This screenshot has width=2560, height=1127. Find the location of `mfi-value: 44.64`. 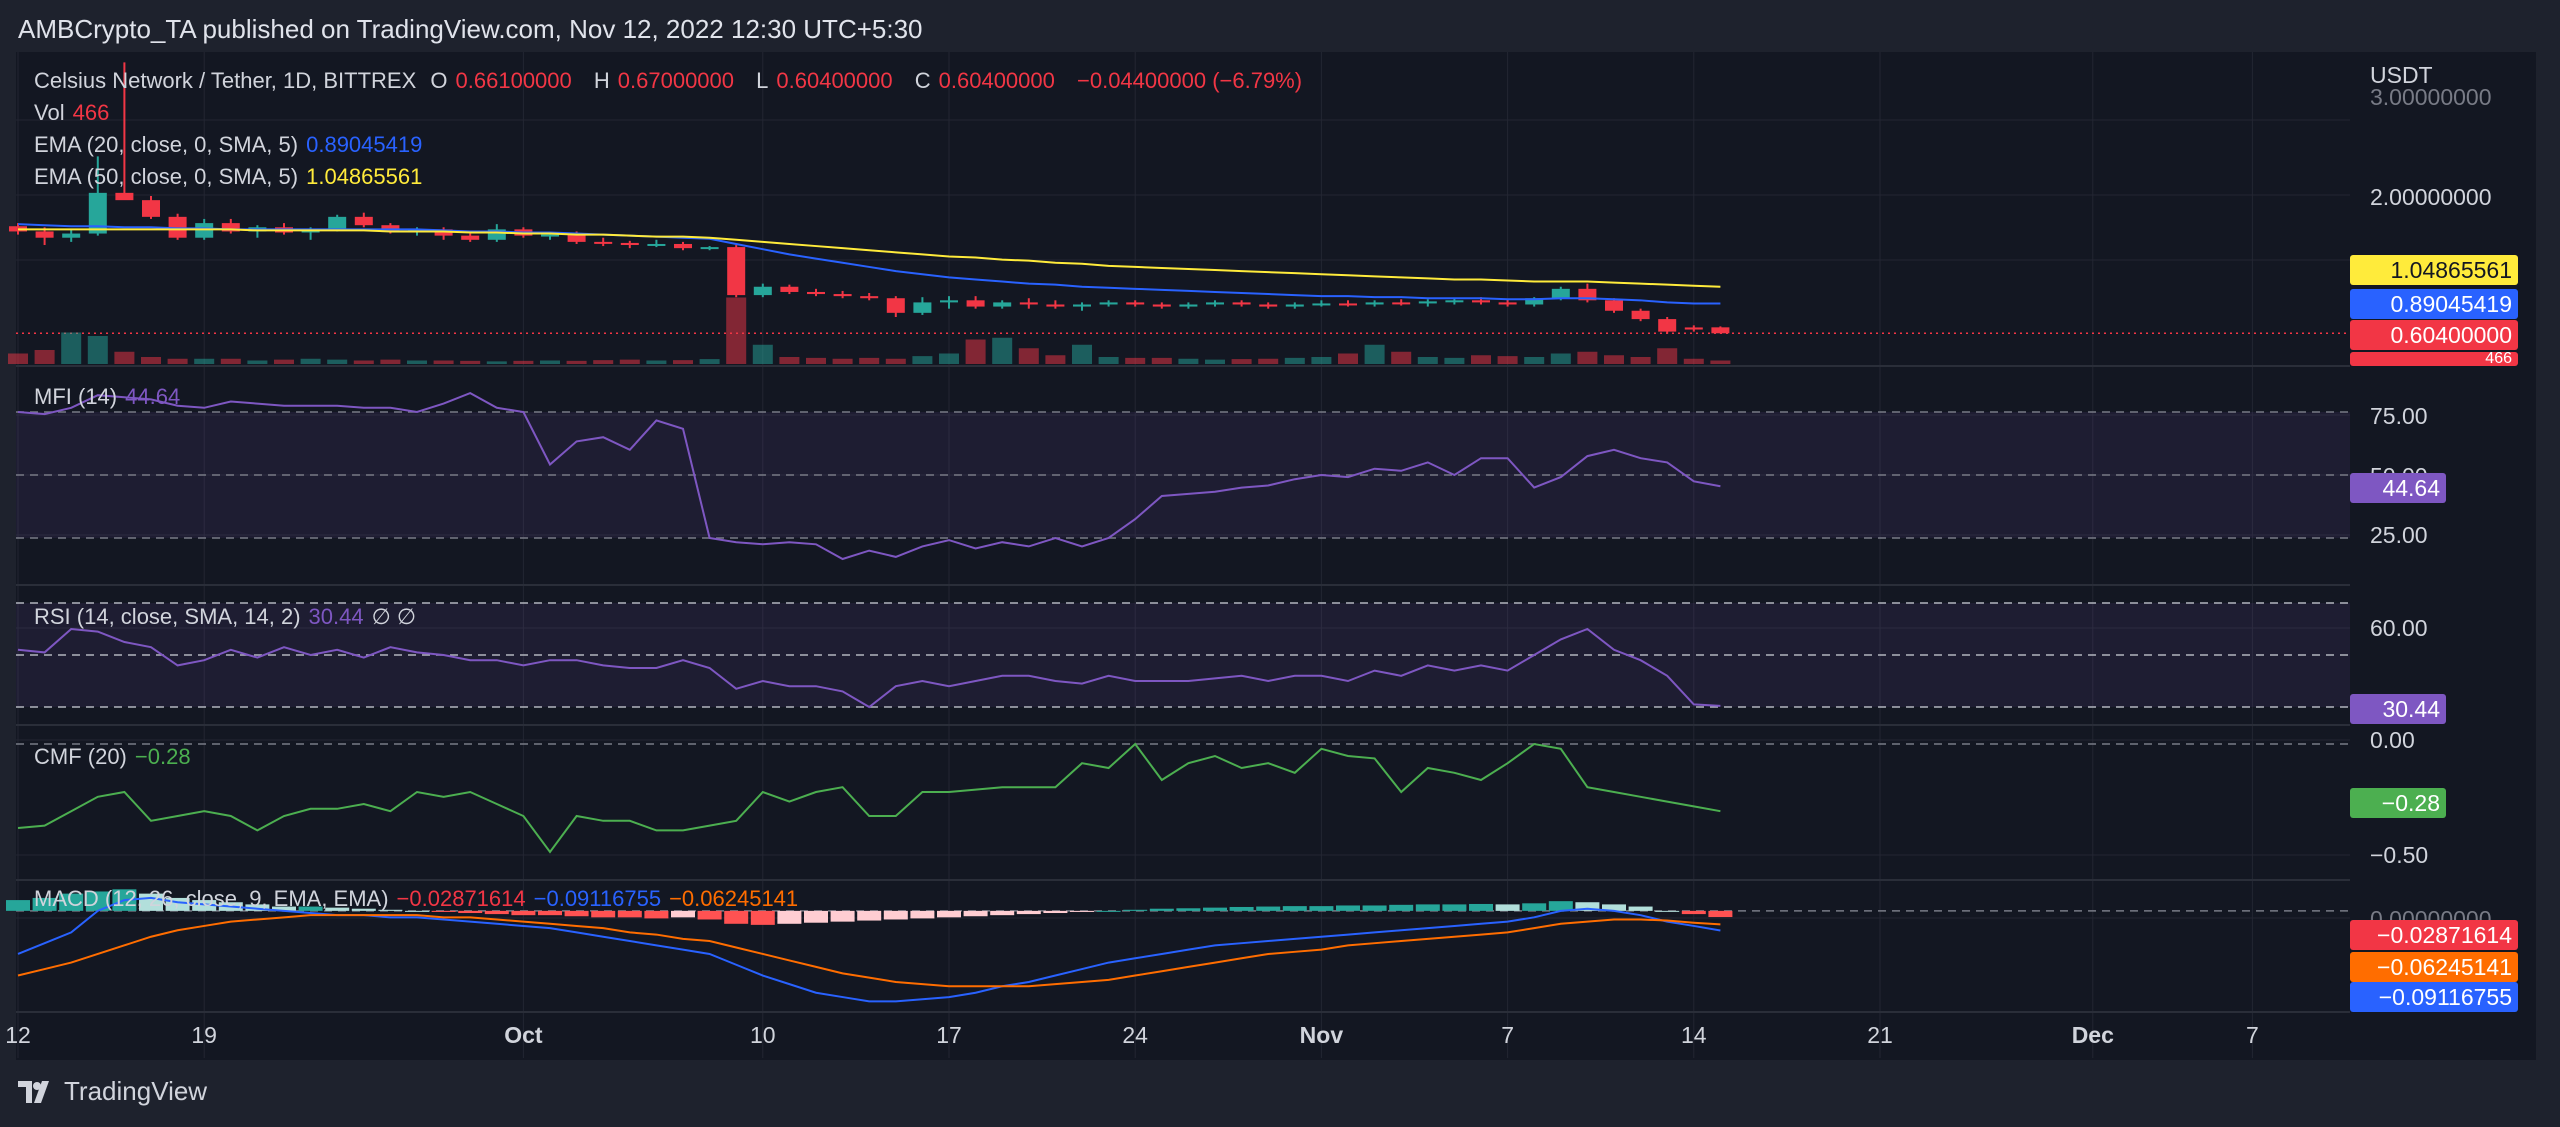

mfi-value: 44.64 is located at coordinates (153, 396).